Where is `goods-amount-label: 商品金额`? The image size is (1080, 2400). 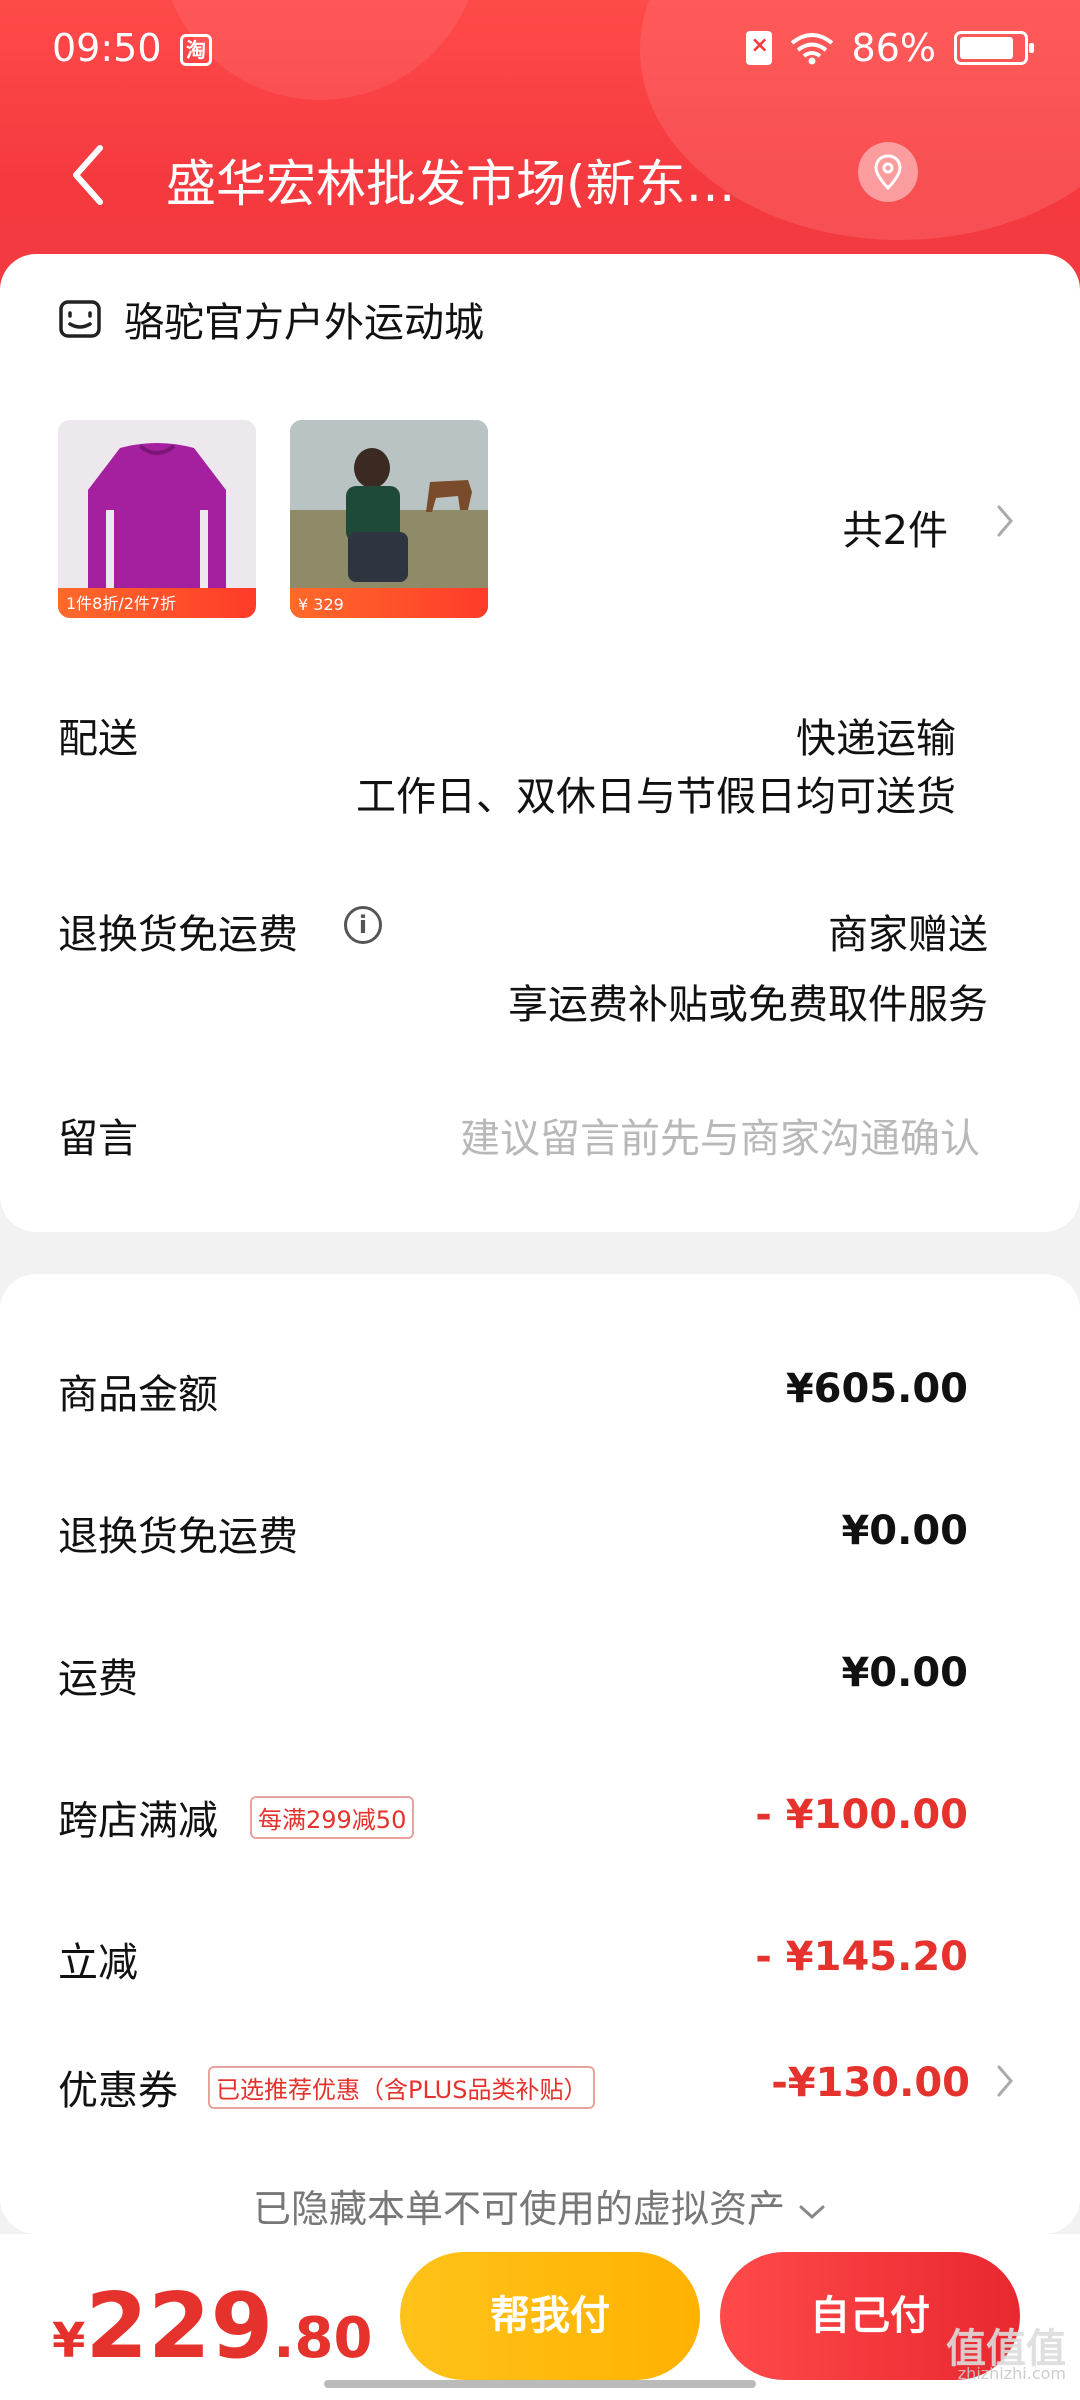
goods-amount-label: 商品金额 is located at coordinates (138, 1395).